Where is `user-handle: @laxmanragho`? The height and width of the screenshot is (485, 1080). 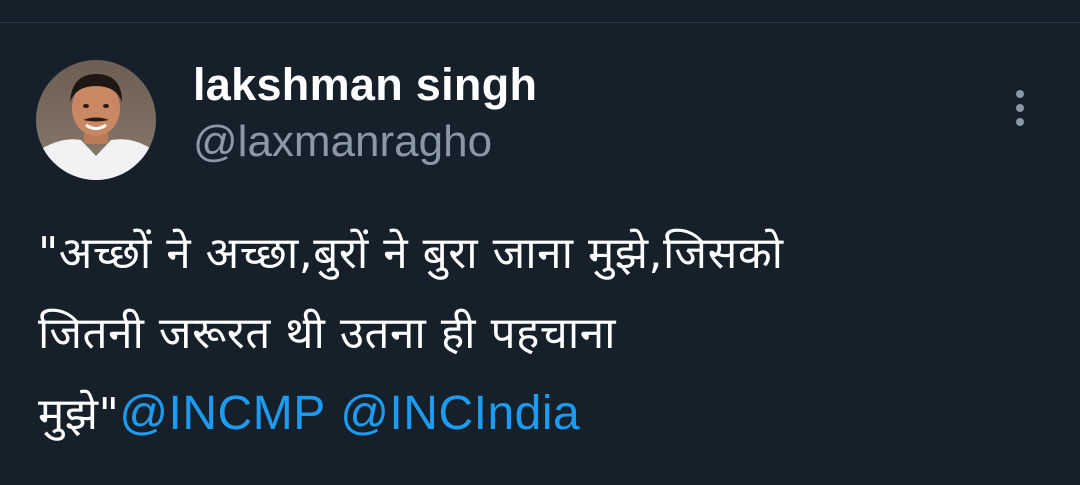 user-handle: @laxmanragho is located at coordinates (365, 142).